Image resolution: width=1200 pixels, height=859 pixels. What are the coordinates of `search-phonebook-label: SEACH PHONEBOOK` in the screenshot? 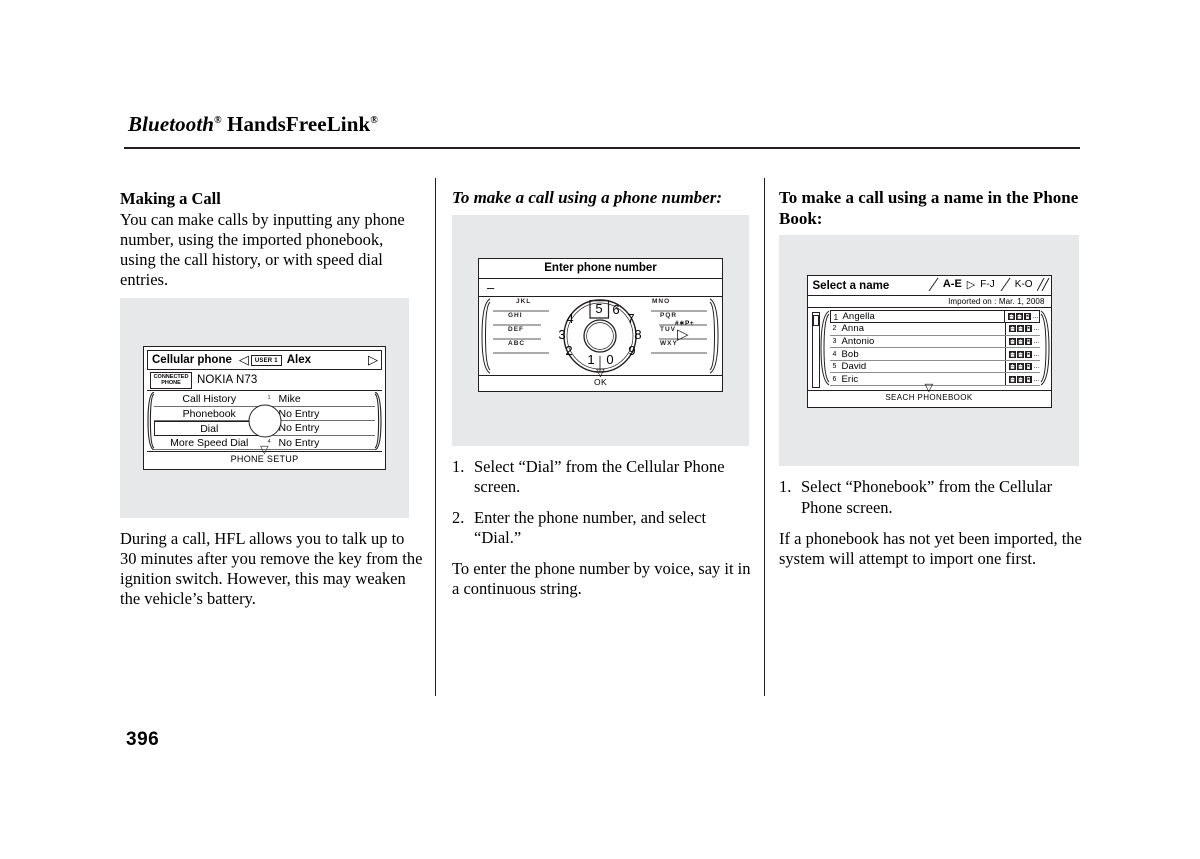 It's located at (929, 398).